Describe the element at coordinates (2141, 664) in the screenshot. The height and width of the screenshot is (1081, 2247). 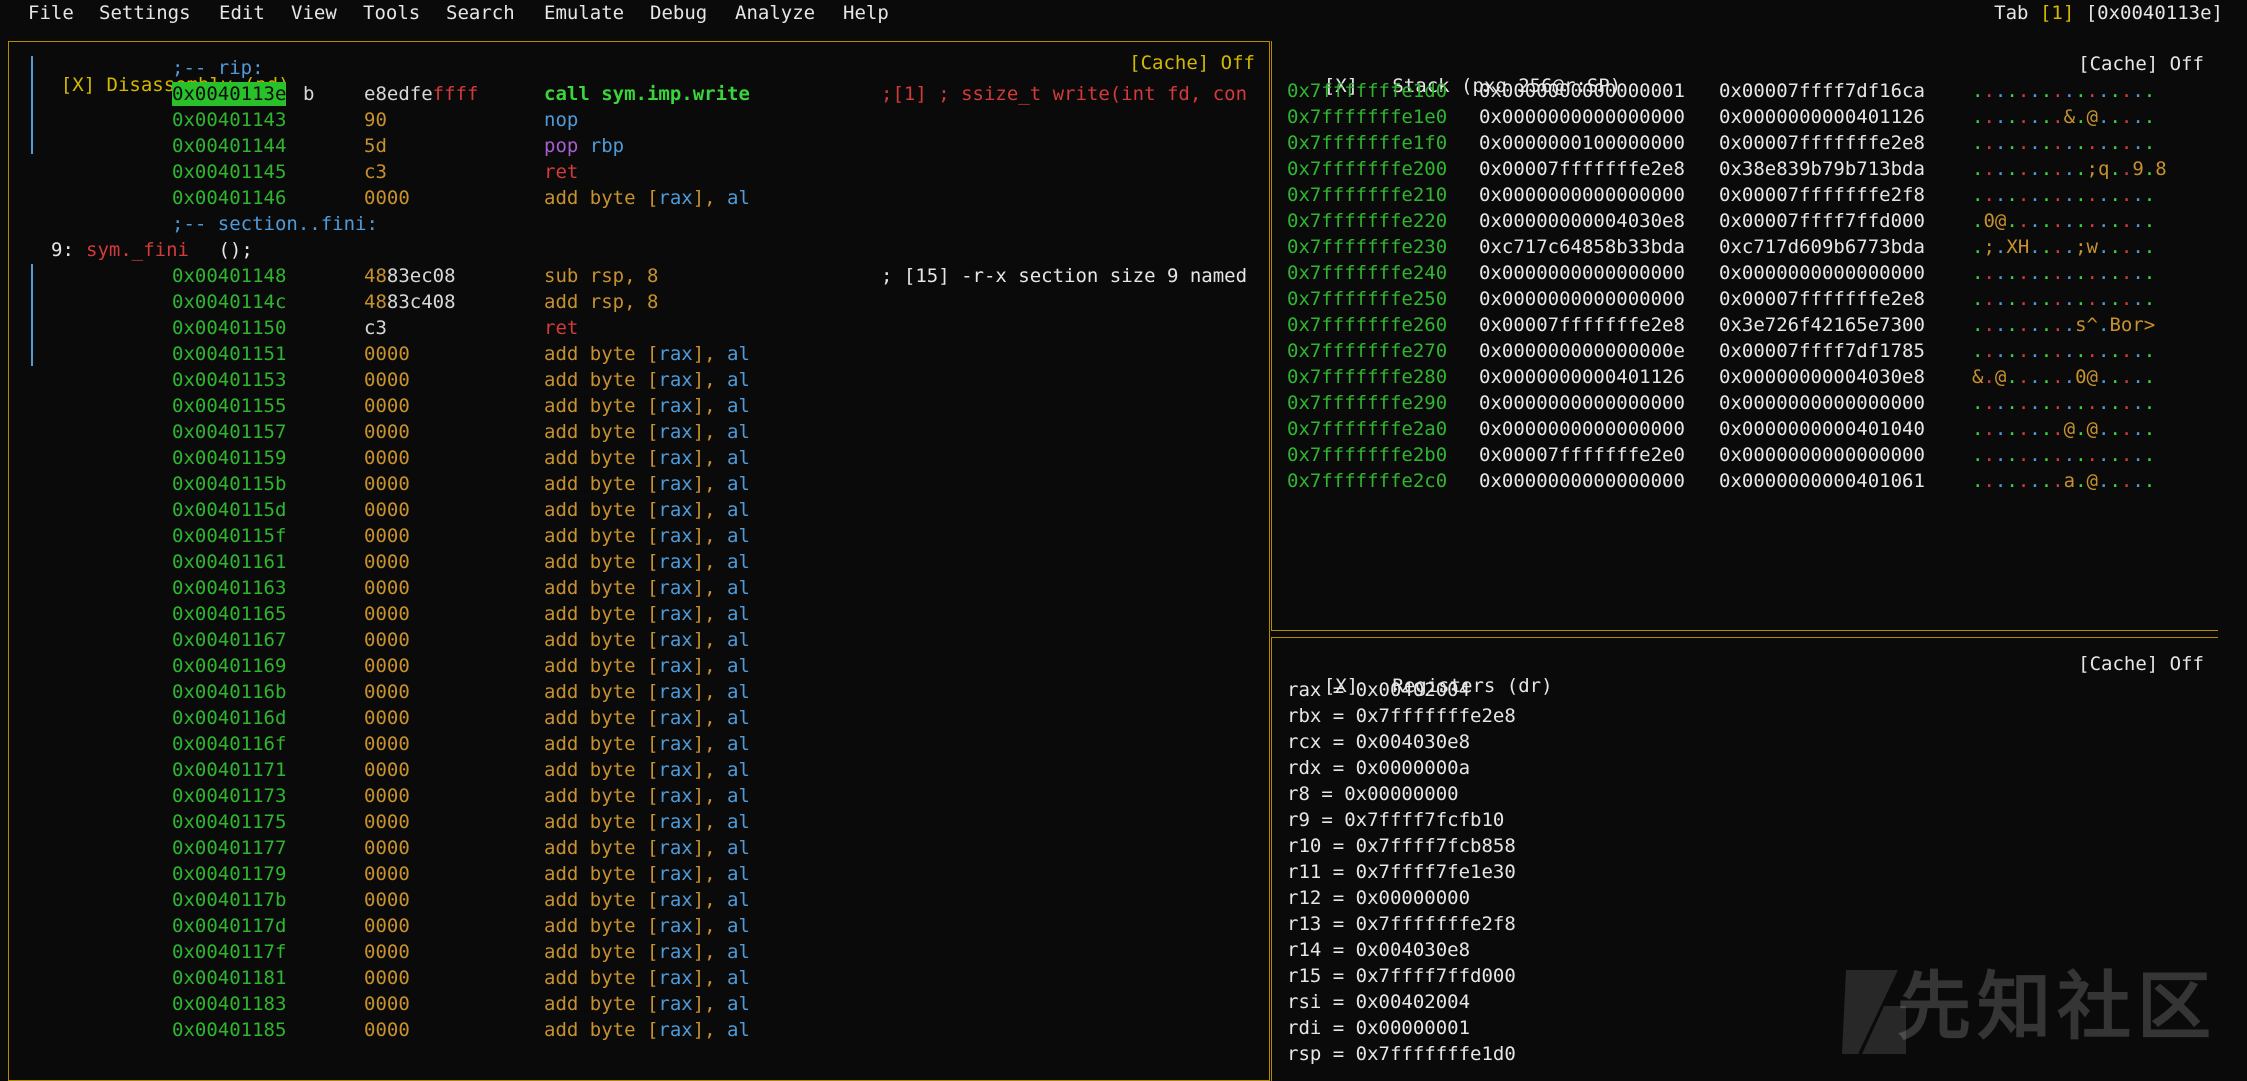
I see `registers-cache-toggle: [Cache] Off` at that location.